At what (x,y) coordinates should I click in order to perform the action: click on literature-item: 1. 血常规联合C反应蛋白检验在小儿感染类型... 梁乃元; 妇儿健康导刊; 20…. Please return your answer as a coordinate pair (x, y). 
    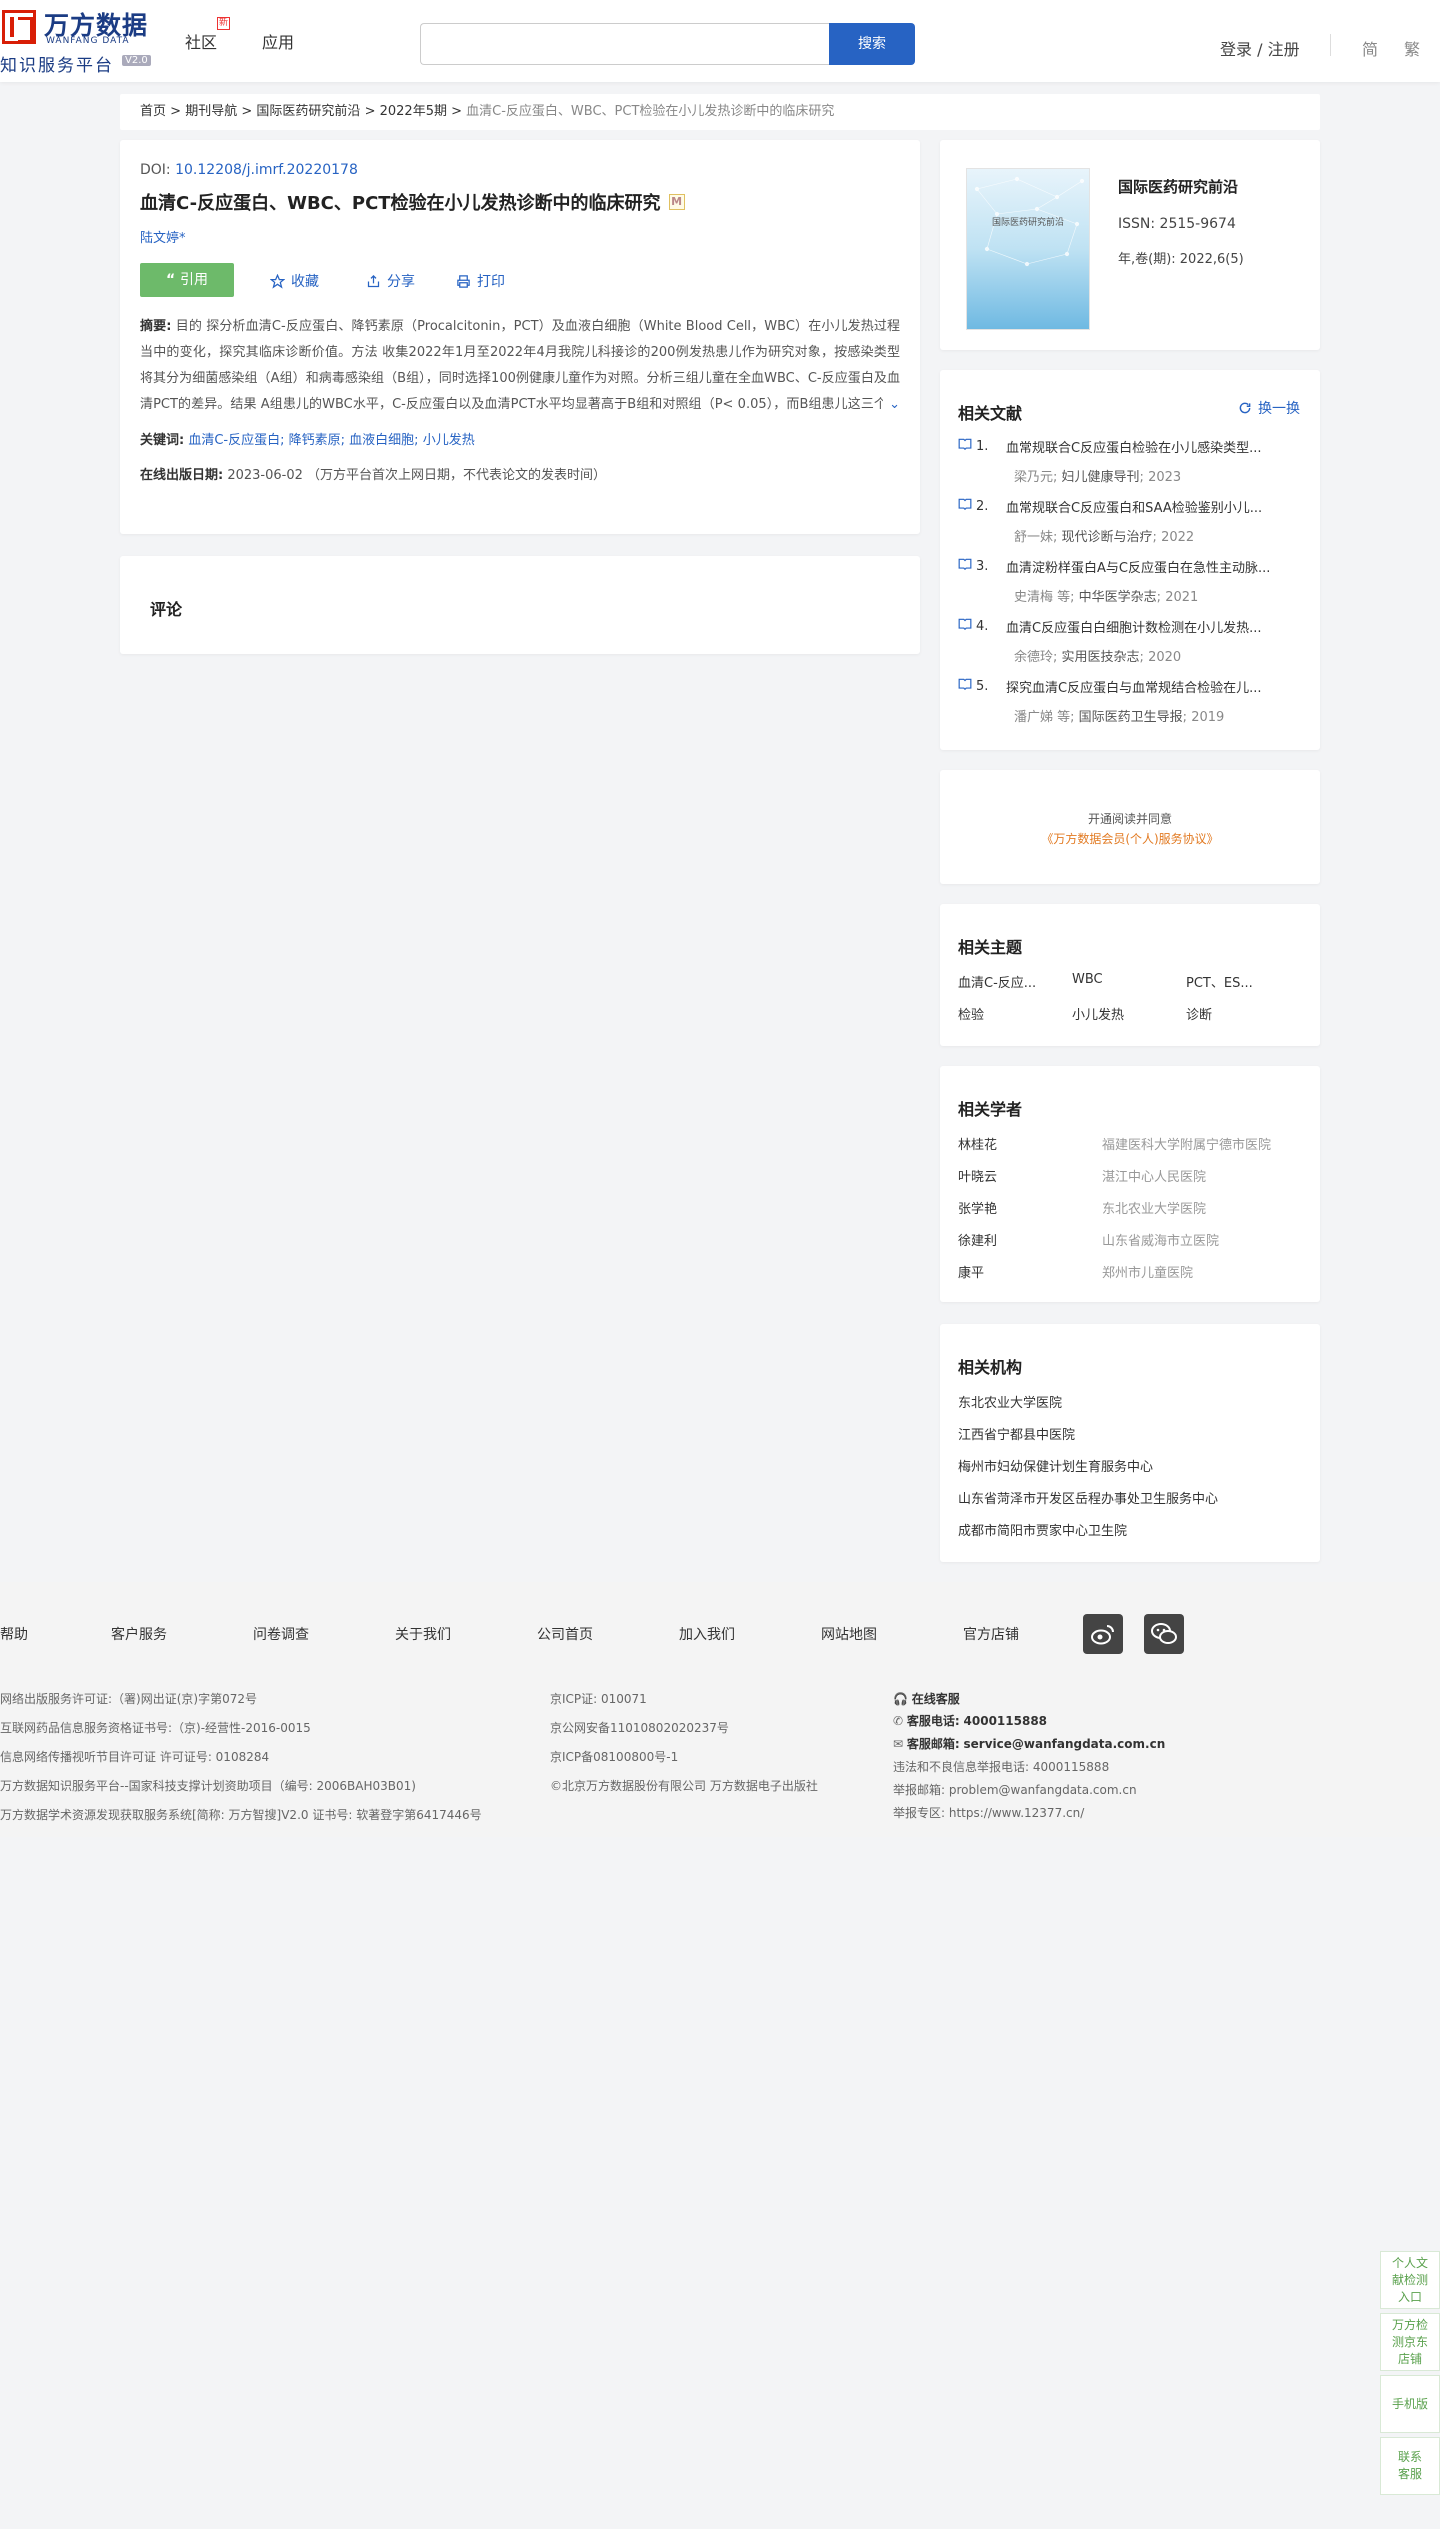
    Looking at the image, I should click on (1130, 460).